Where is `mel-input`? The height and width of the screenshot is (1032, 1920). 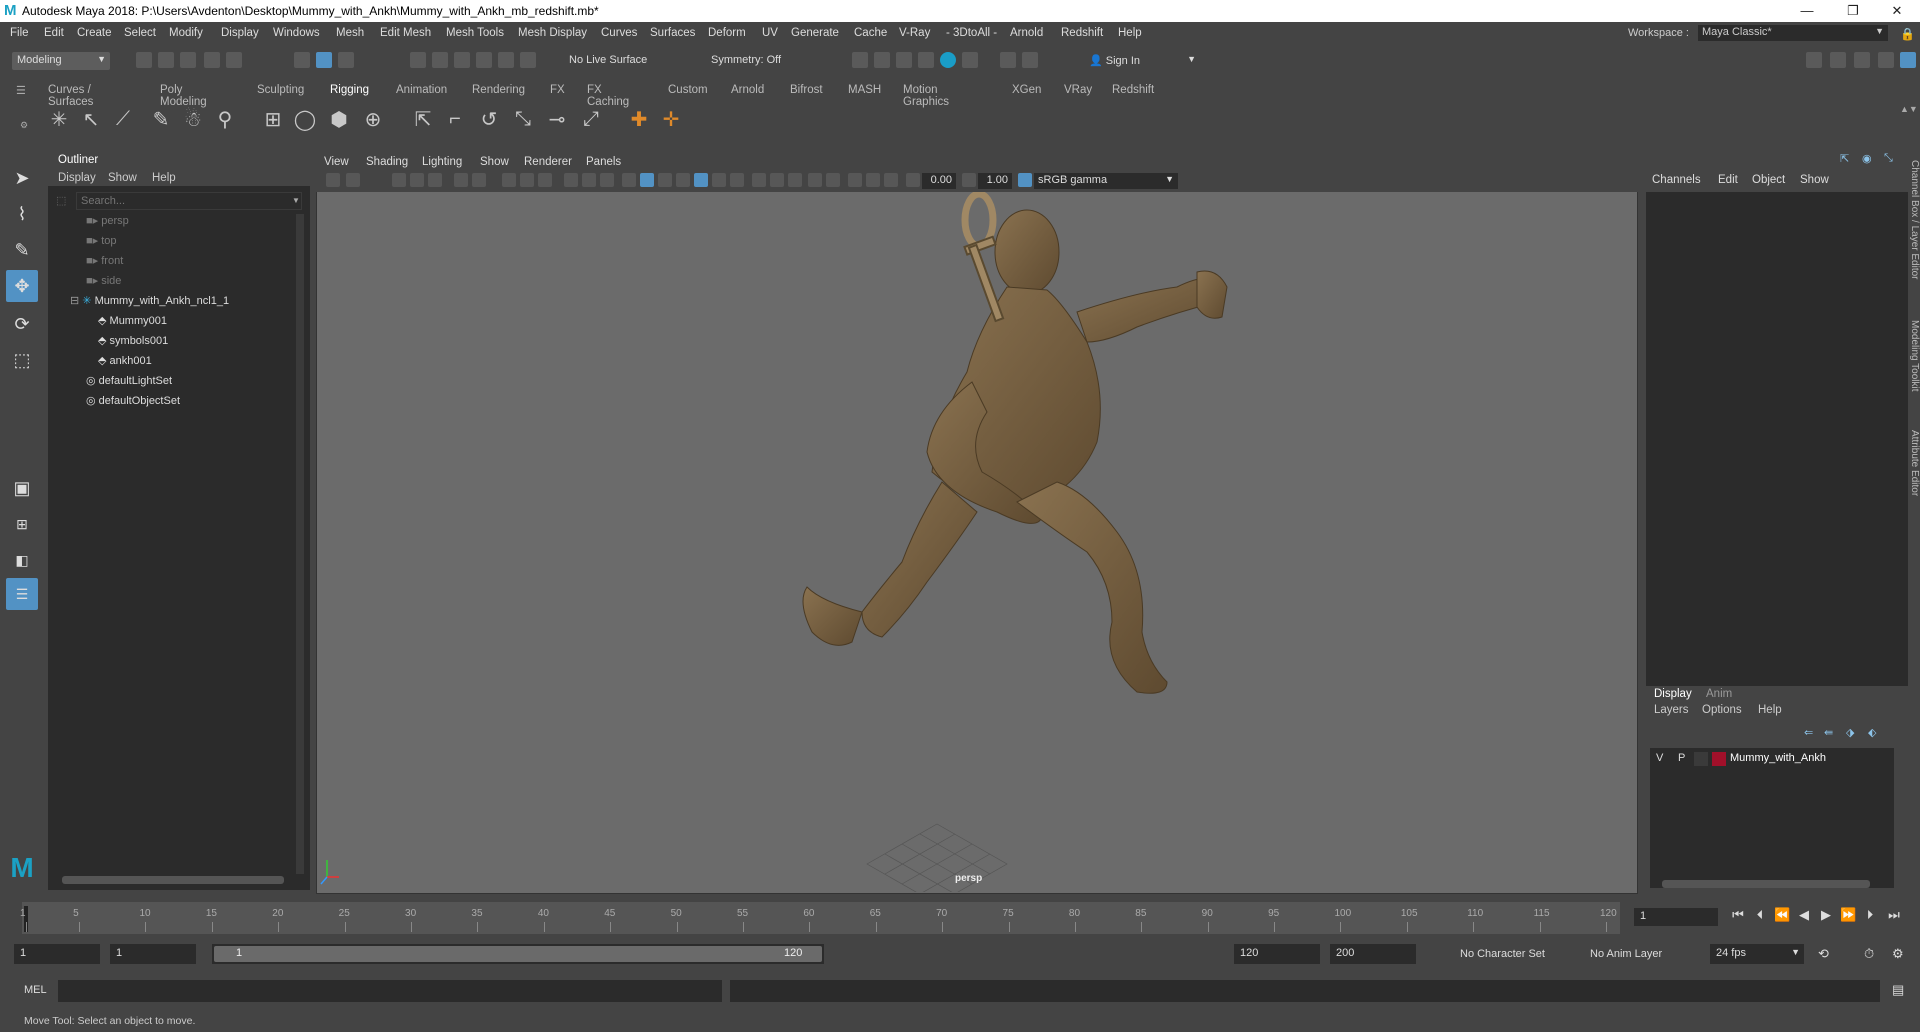 mel-input is located at coordinates (390, 991).